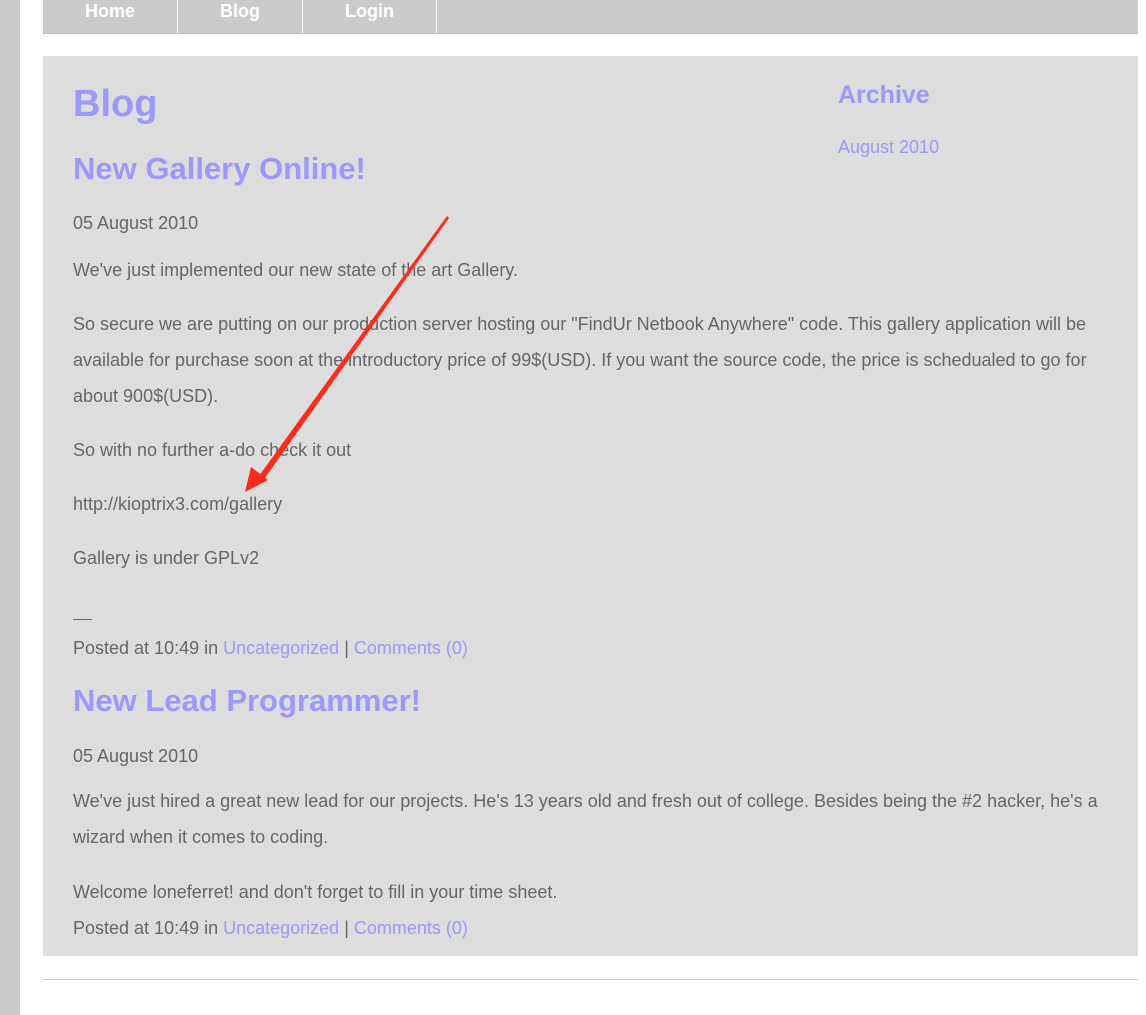 The width and height of the screenshot is (1146, 1015). What do you see at coordinates (590, 17) in the screenshot?
I see `top-nav: Home Blog Login` at bounding box center [590, 17].